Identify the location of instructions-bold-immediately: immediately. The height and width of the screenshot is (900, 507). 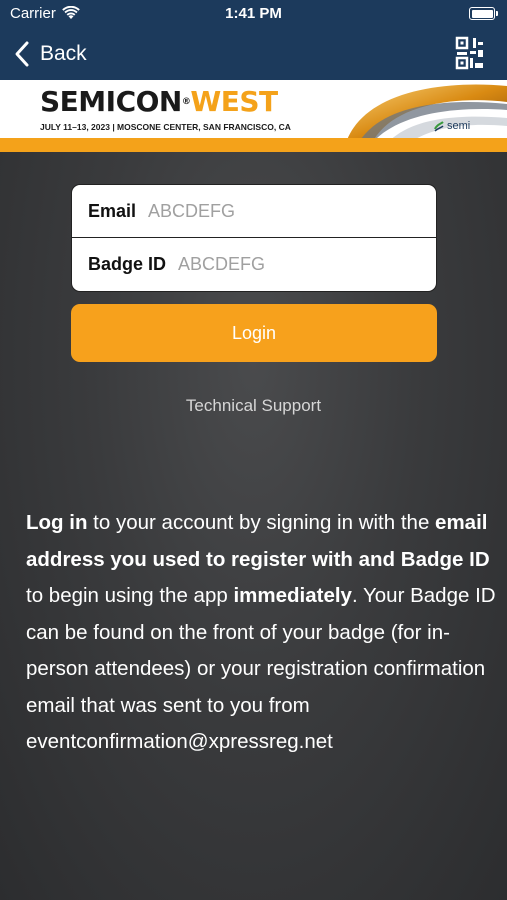
(292, 595).